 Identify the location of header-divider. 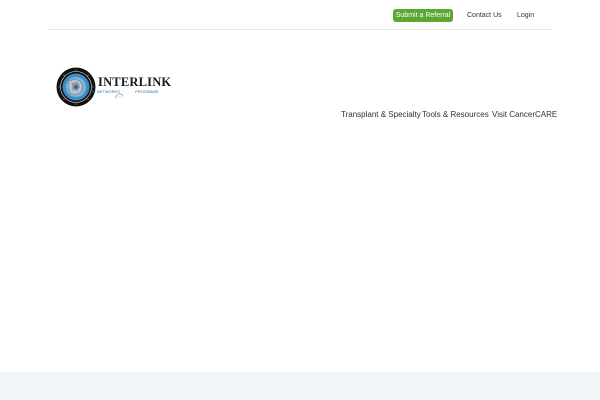
(300, 29).